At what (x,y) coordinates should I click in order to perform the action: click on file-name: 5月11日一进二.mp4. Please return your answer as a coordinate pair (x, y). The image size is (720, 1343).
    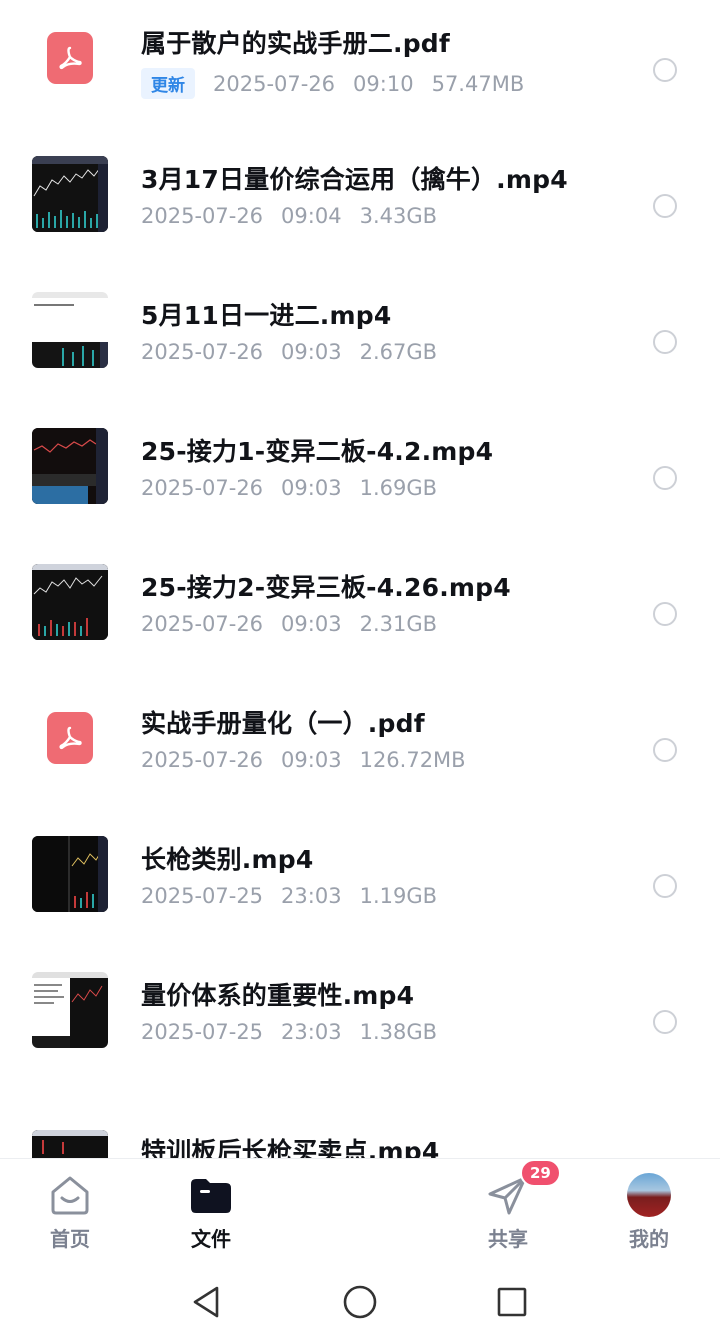
    Looking at the image, I should click on (266, 315).